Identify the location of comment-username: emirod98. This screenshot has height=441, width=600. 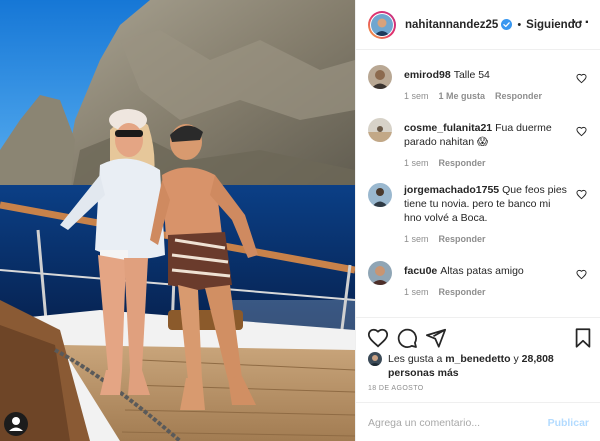
(427, 75).